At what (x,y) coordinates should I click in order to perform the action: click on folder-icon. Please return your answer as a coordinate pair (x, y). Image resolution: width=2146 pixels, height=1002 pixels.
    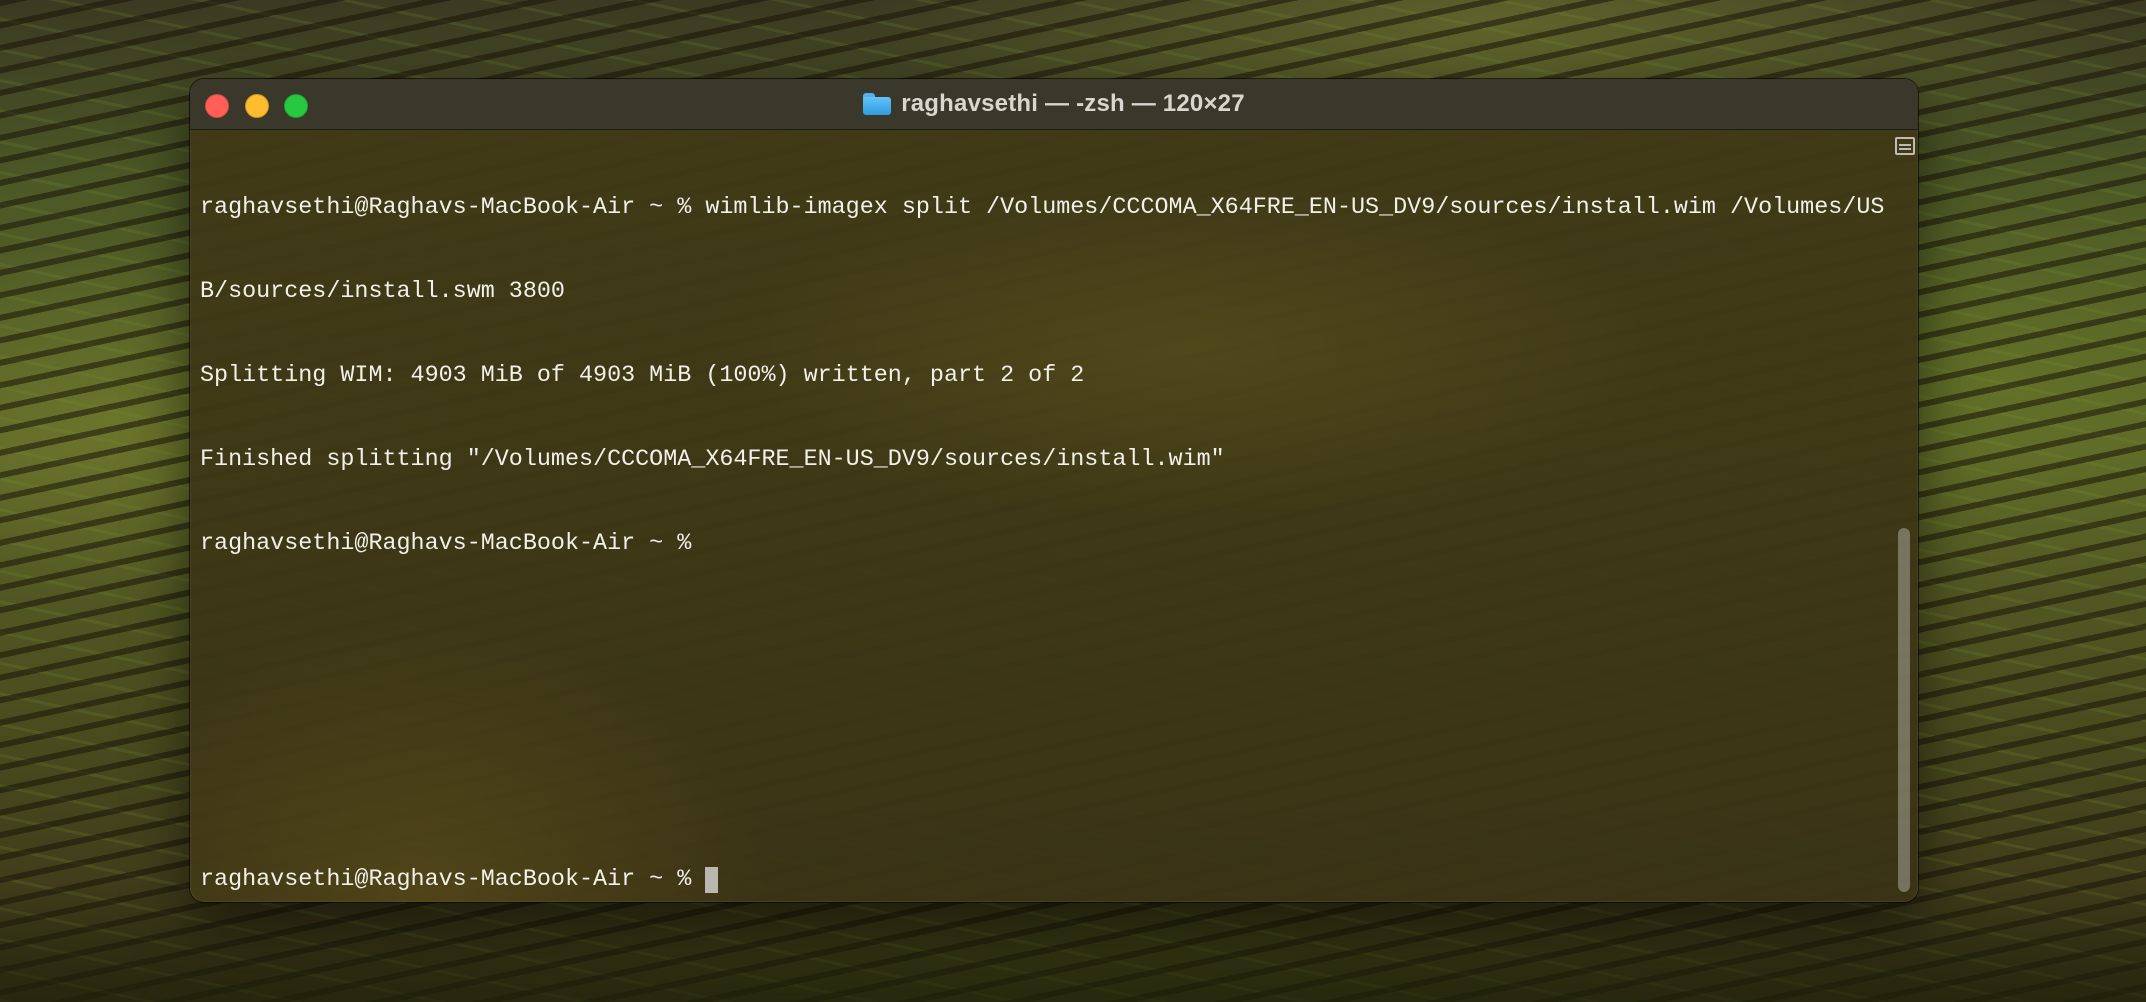
    Looking at the image, I should click on (877, 104).